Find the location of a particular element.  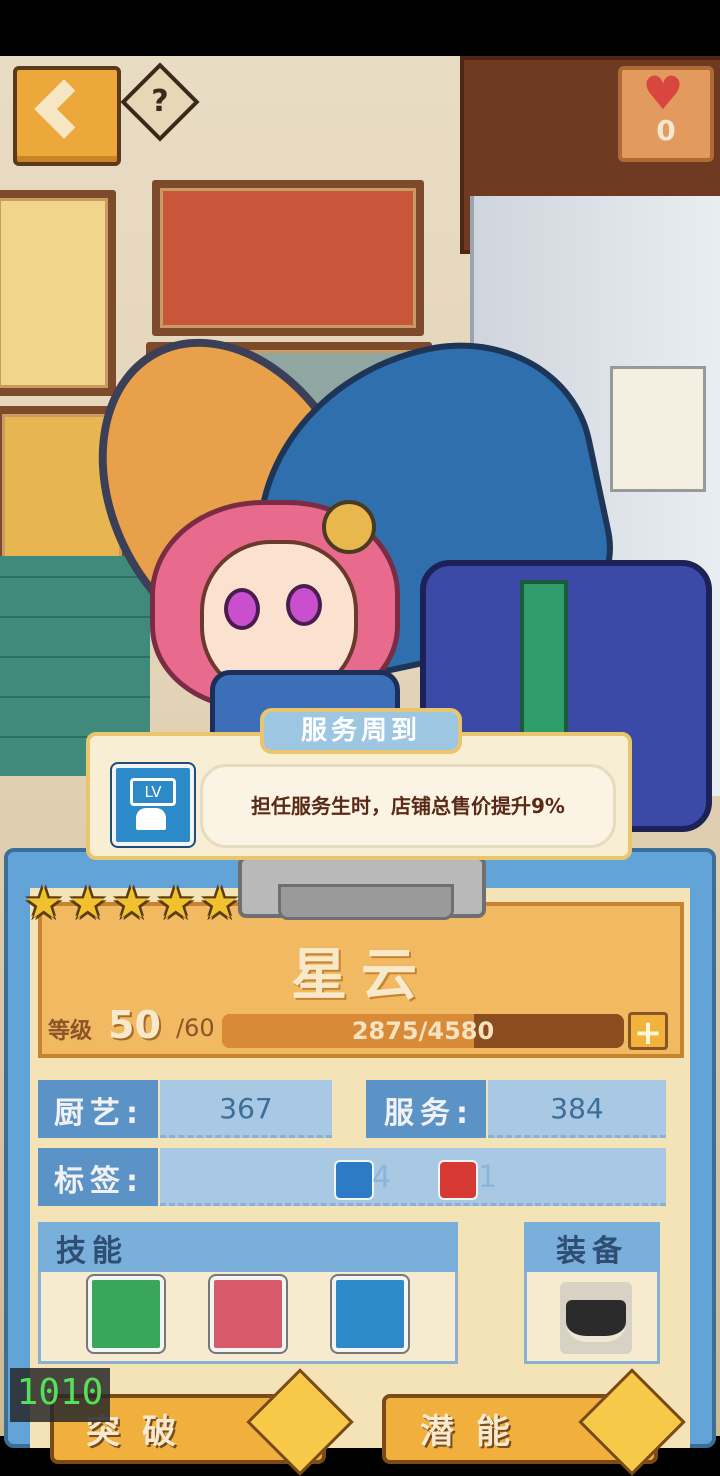

level-max: /60 is located at coordinates (195, 1028).